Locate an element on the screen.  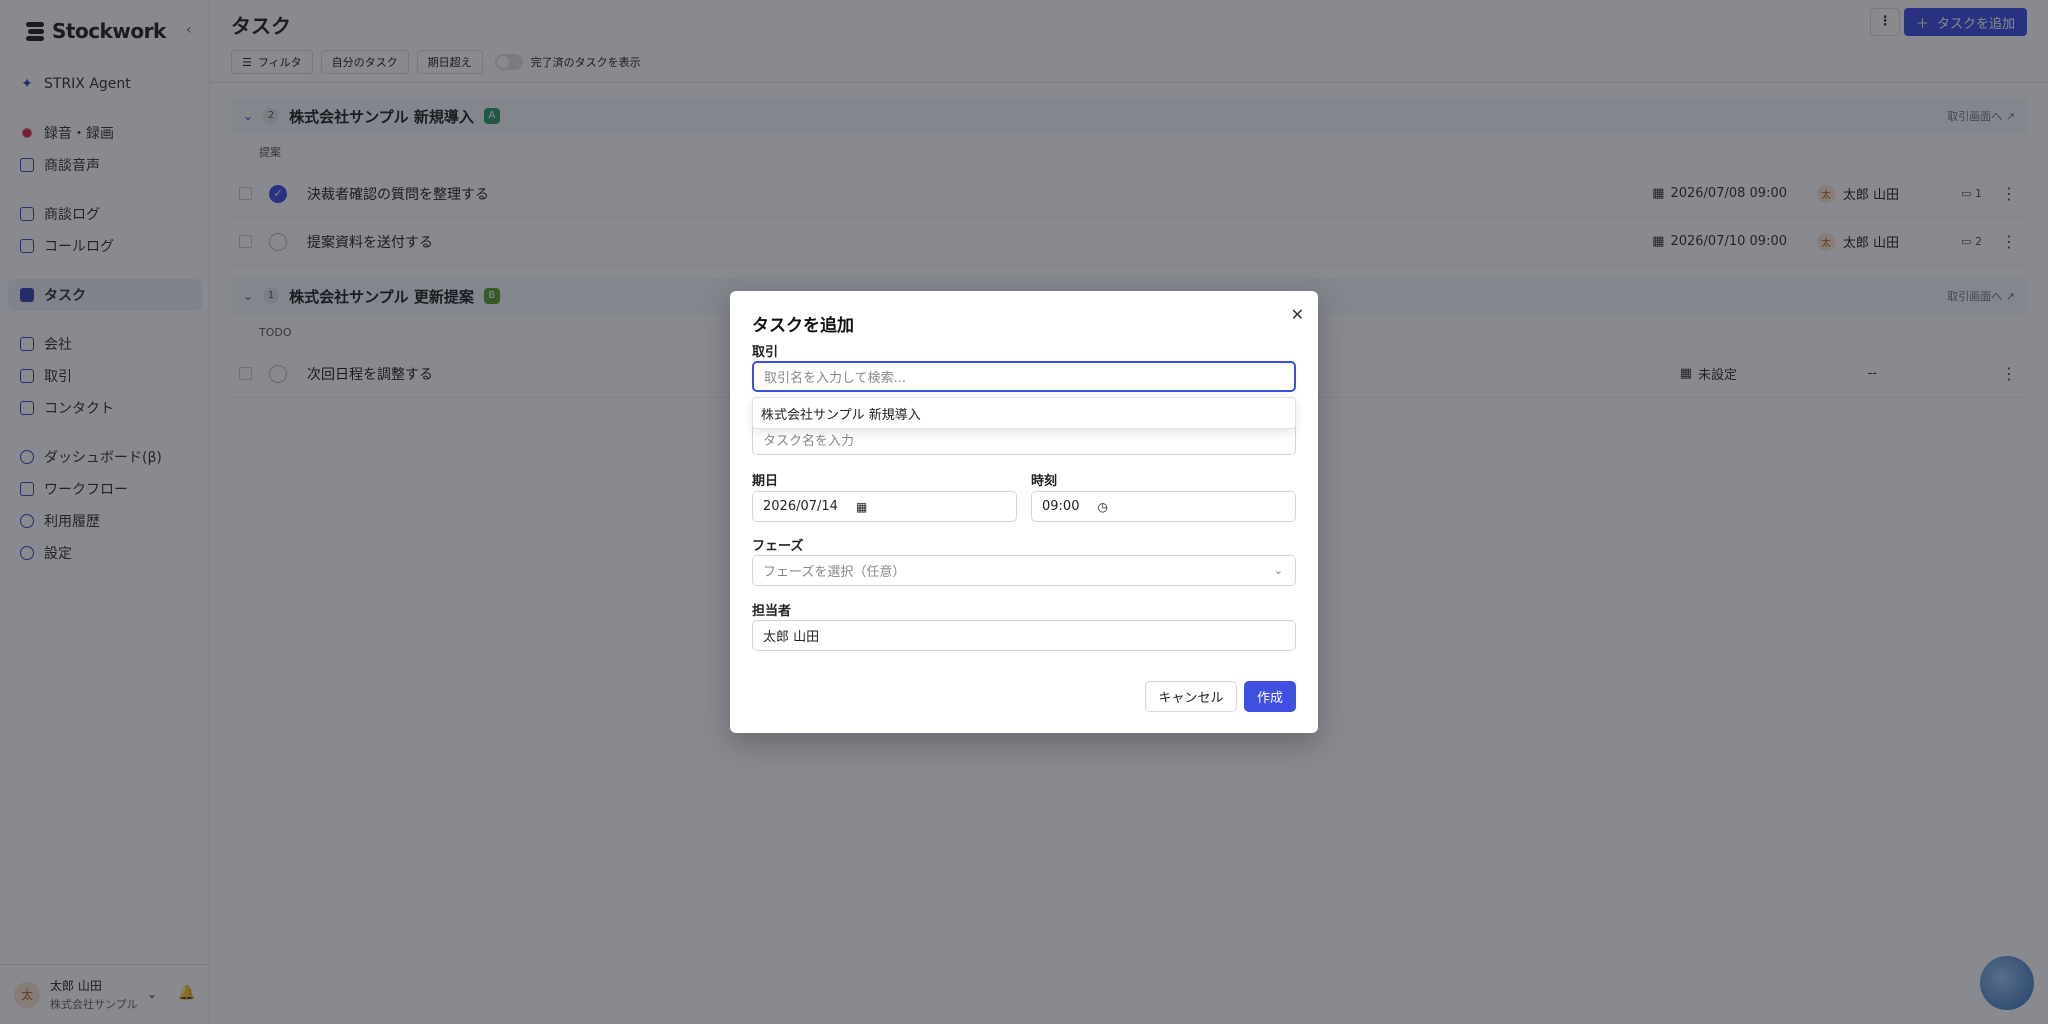
chevron-down-icon: ⌄ is located at coordinates (1278, 570).